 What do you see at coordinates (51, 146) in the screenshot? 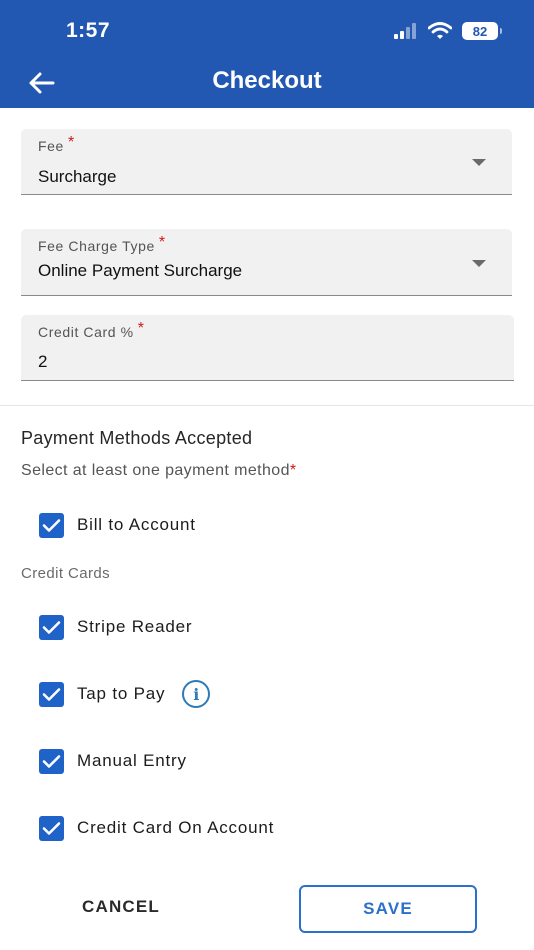
I see `fee-label-text: Fee` at bounding box center [51, 146].